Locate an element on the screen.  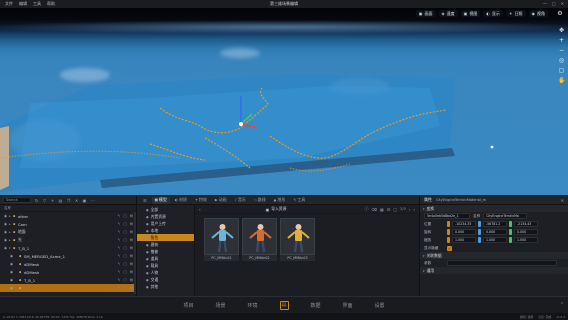
data-param-field is located at coordinates (502, 263).